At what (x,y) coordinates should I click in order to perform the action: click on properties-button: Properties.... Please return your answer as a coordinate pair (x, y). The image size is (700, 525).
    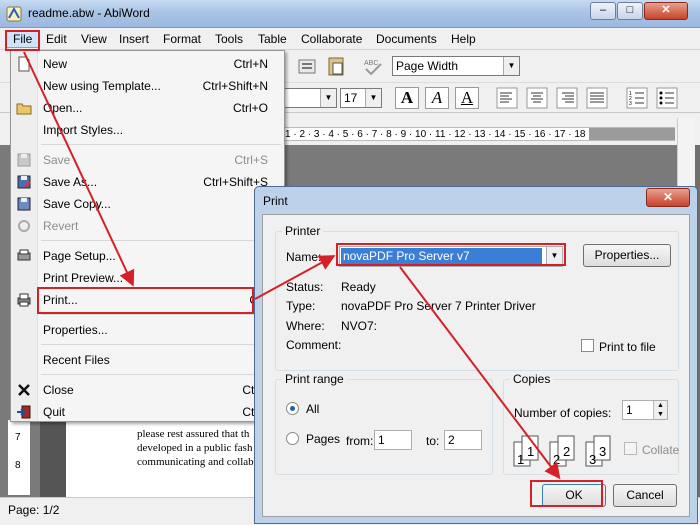
    Looking at the image, I should click on (627, 255).